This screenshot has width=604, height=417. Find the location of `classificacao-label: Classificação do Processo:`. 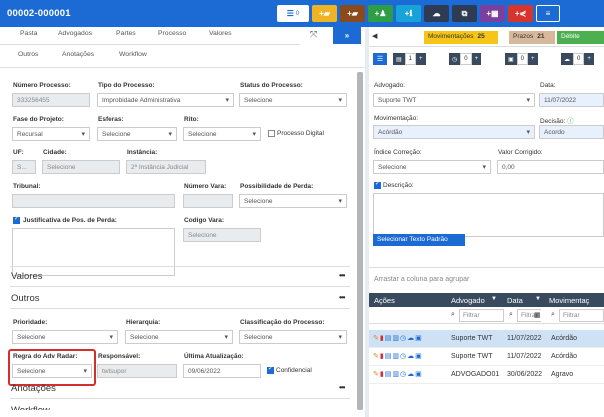

classificacao-label: Classificação do Processo: is located at coordinates (282, 322).